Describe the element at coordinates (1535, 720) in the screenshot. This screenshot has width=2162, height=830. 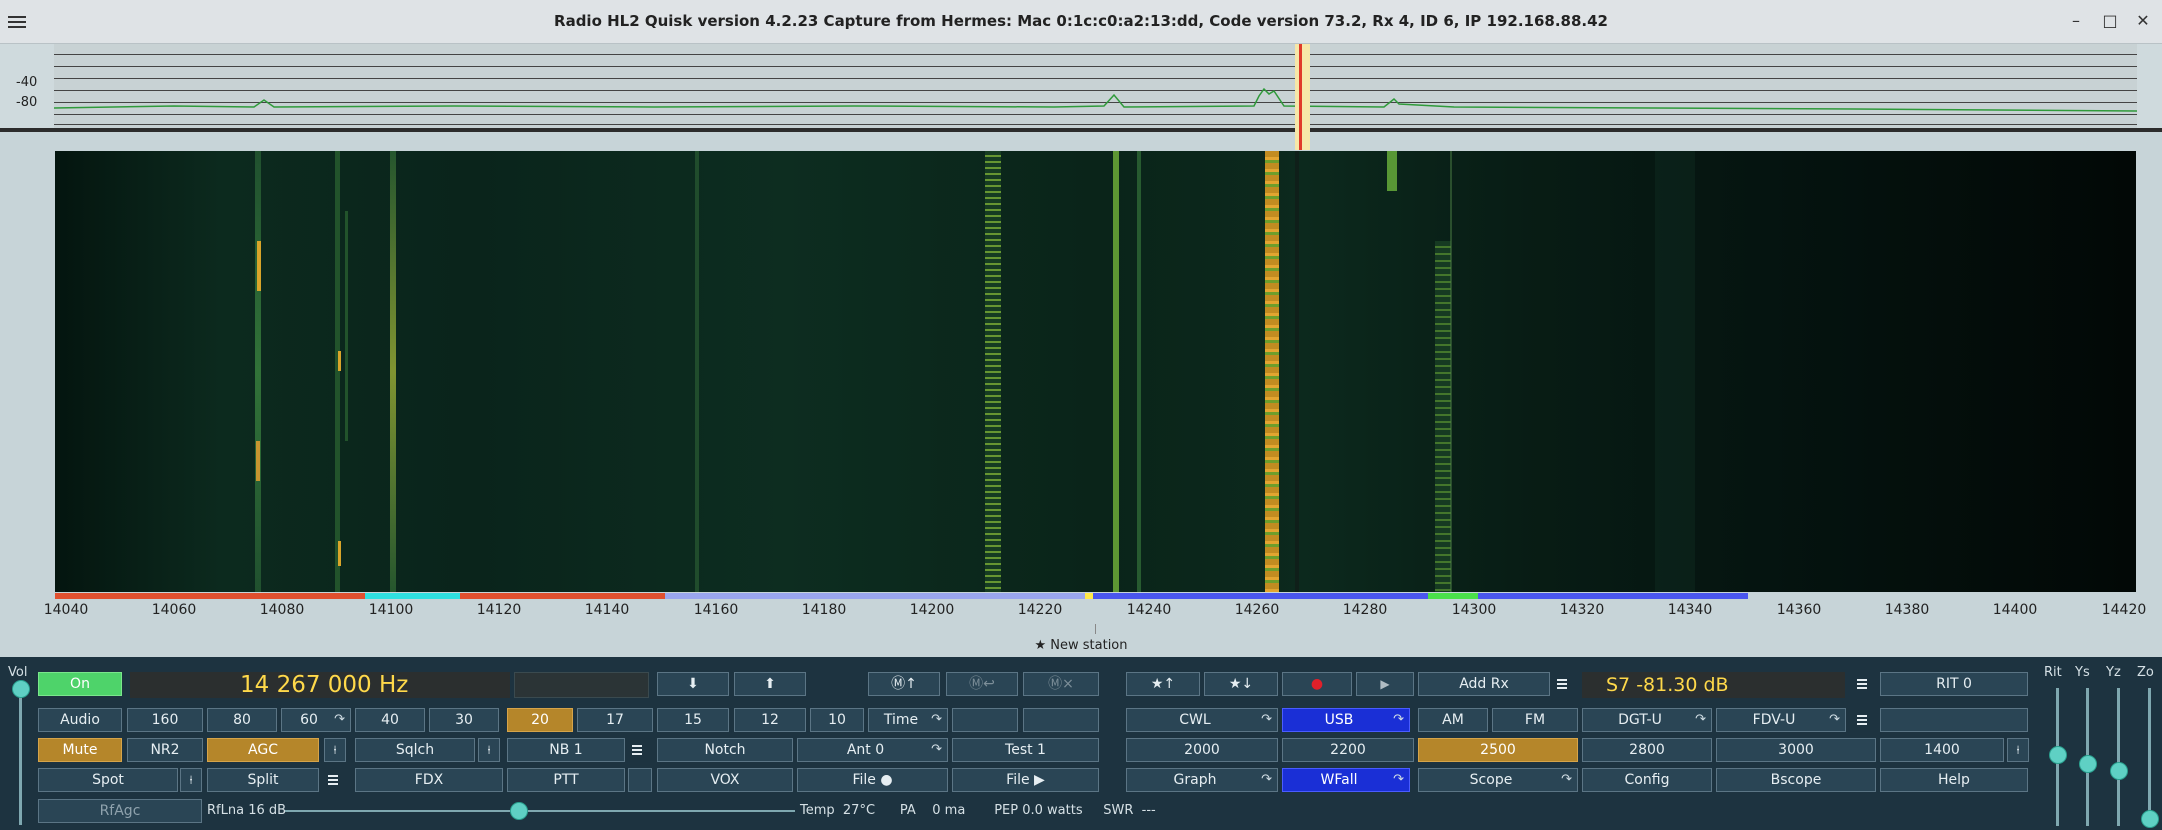
I see `mode-fm-button: FM` at that location.